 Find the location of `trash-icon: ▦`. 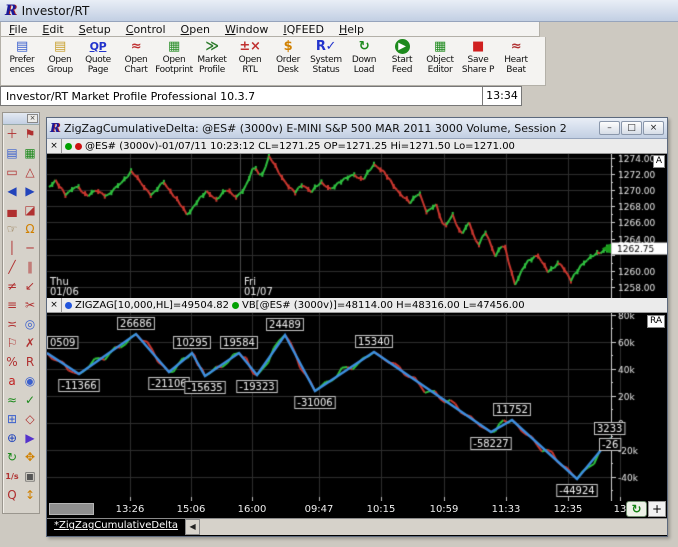

trash-icon: ▦ is located at coordinates (30, 153).